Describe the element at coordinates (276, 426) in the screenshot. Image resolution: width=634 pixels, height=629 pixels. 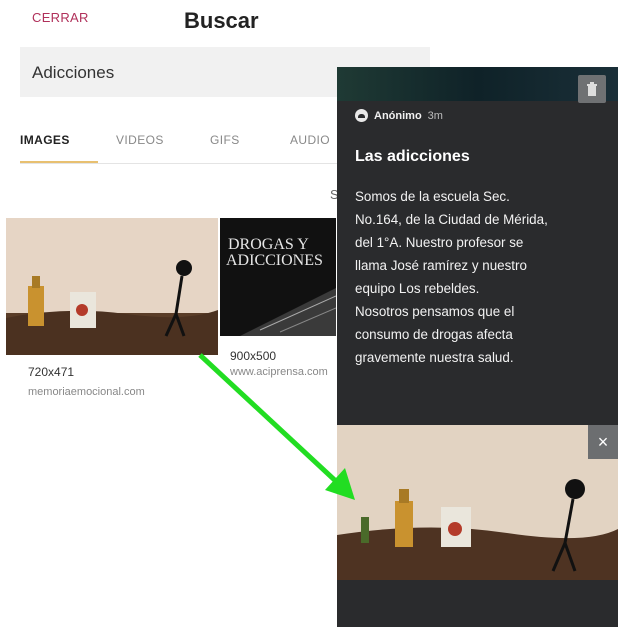
I see `pointer-arrow` at that location.